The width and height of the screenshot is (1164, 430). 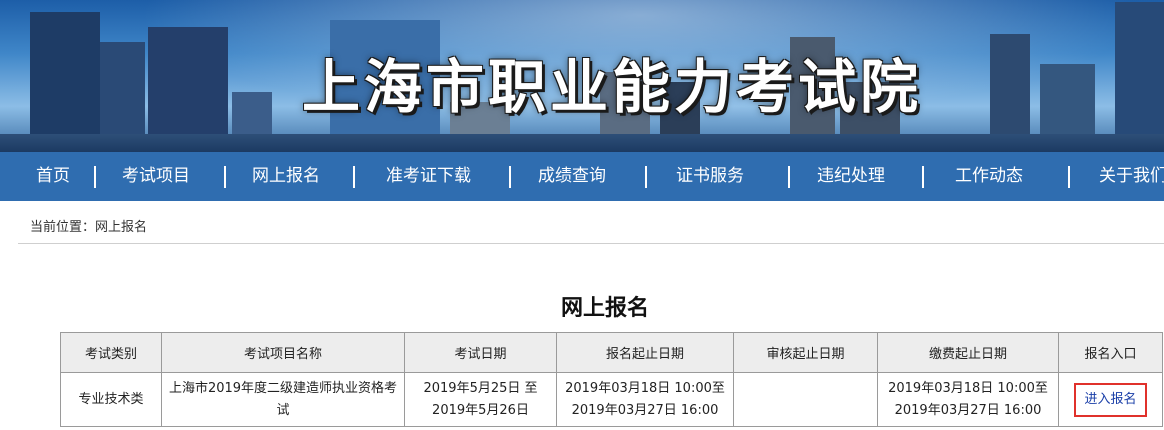 What do you see at coordinates (591, 228) in the screenshot?
I see `breadcrumb: 当前位置：网上报名` at bounding box center [591, 228].